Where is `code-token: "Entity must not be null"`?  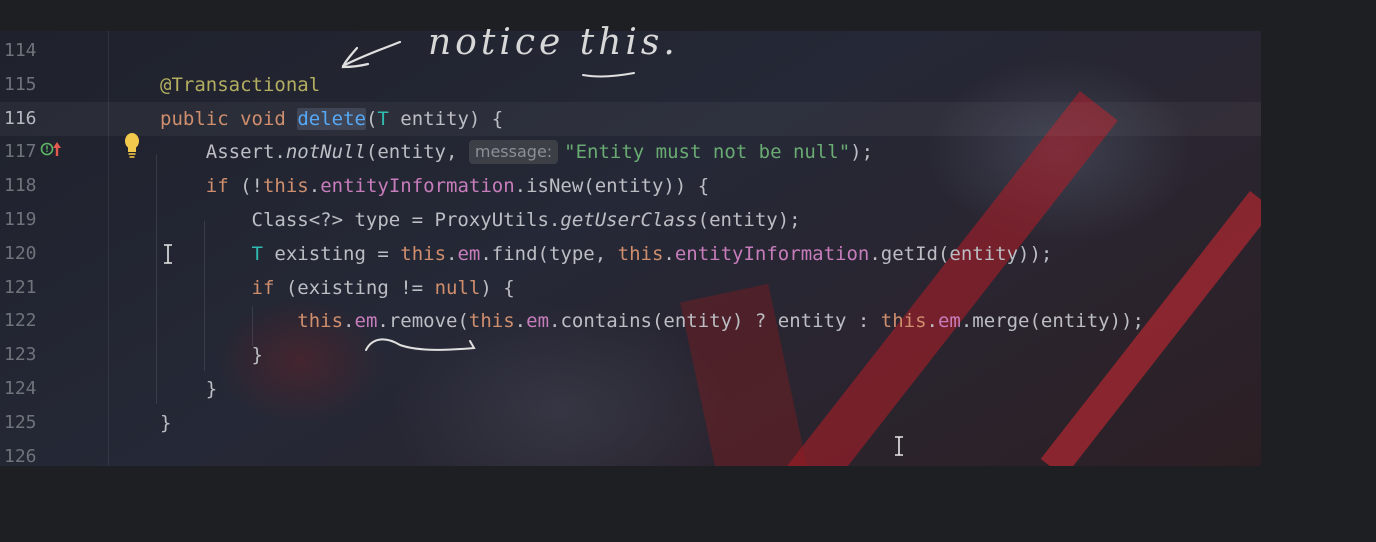 code-token: "Entity must not be null" is located at coordinates (707, 152).